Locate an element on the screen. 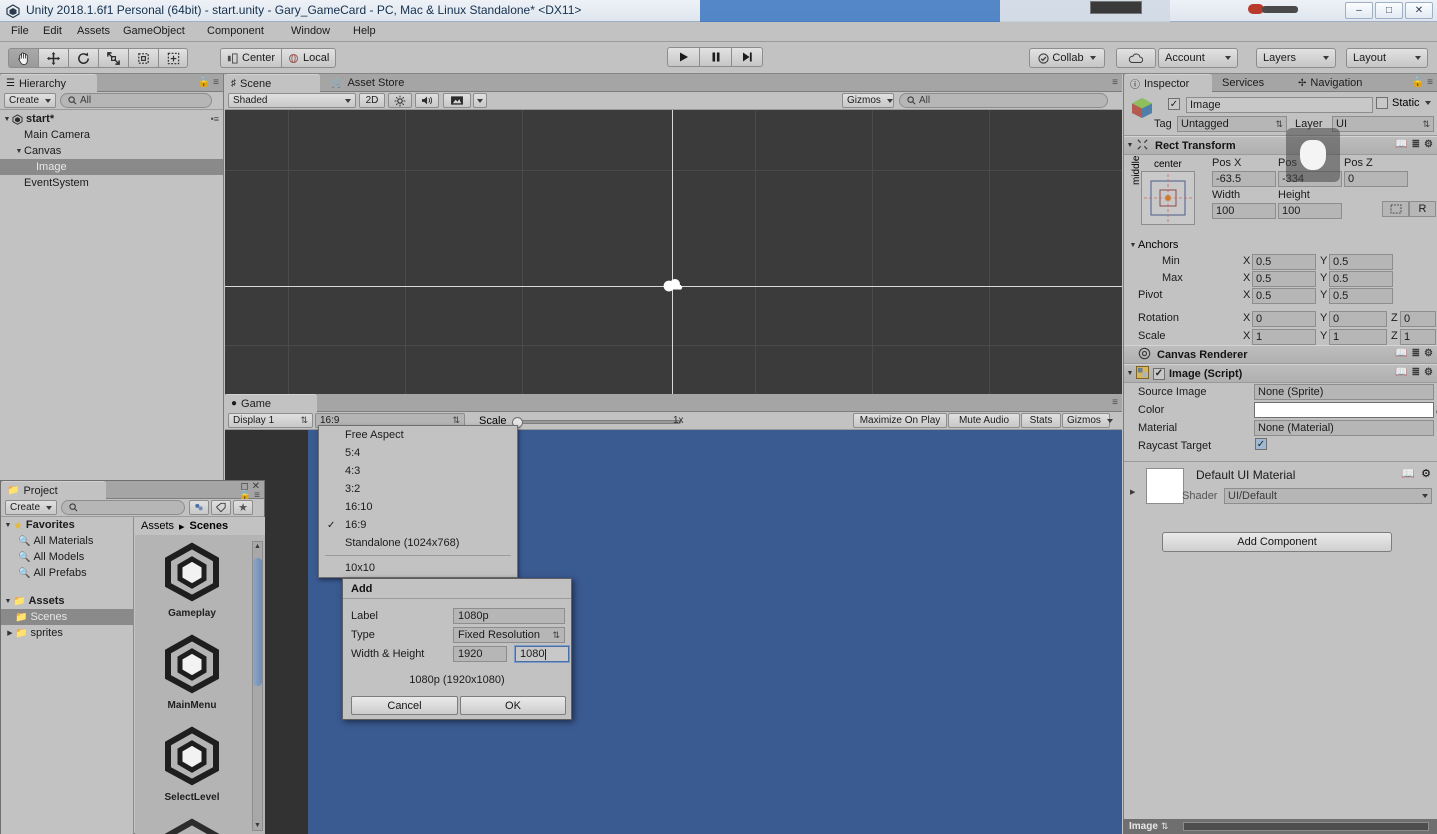  image-enabled-checkbox: ✓ is located at coordinates (1159, 373).